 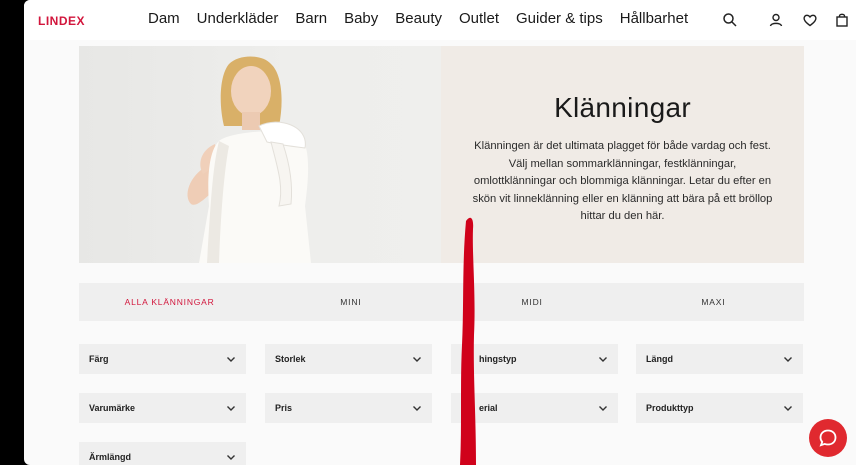 I want to click on nav-item-beauty: Beauty, so click(x=418, y=18).